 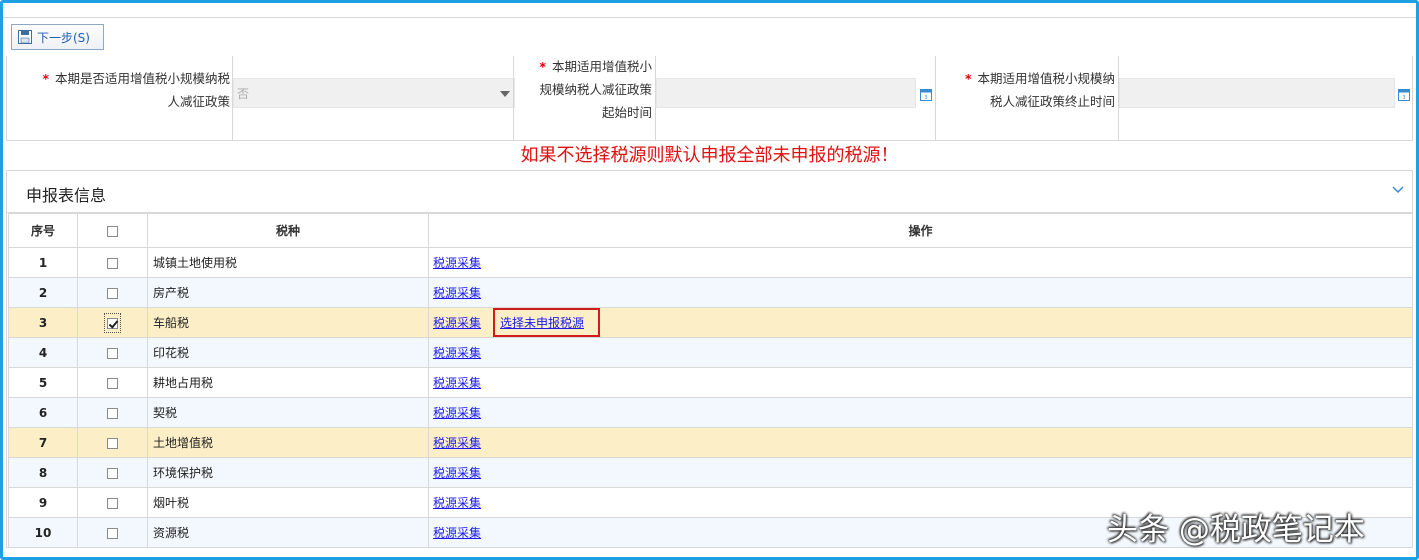 I want to click on field1-label-line1: 本期是否适用增值税小规模纳税, so click(x=142, y=78).